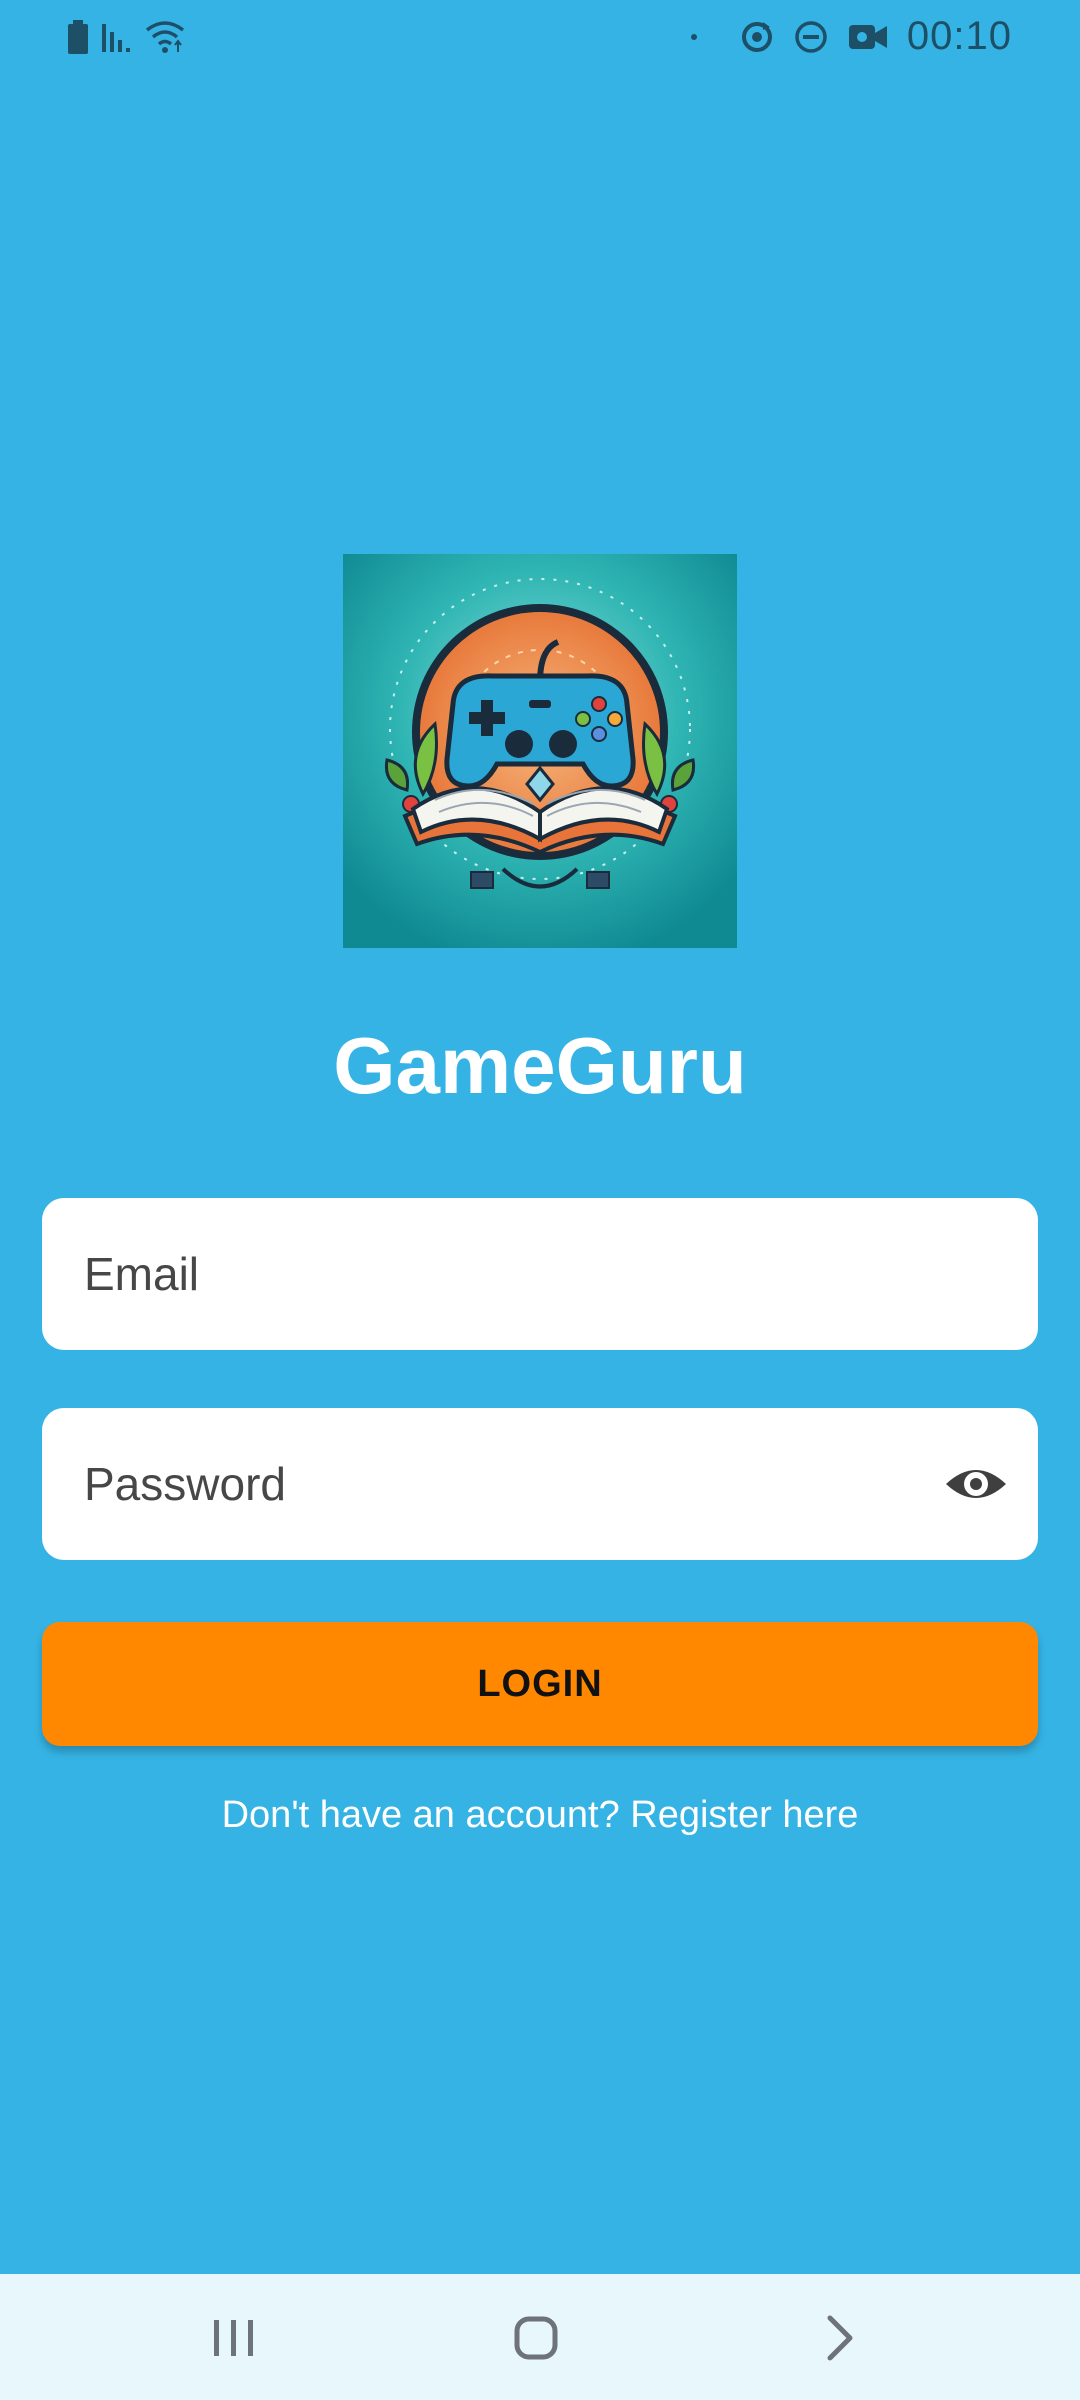  What do you see at coordinates (811, 36) in the screenshot?
I see `do-not-disturb-icon` at bounding box center [811, 36].